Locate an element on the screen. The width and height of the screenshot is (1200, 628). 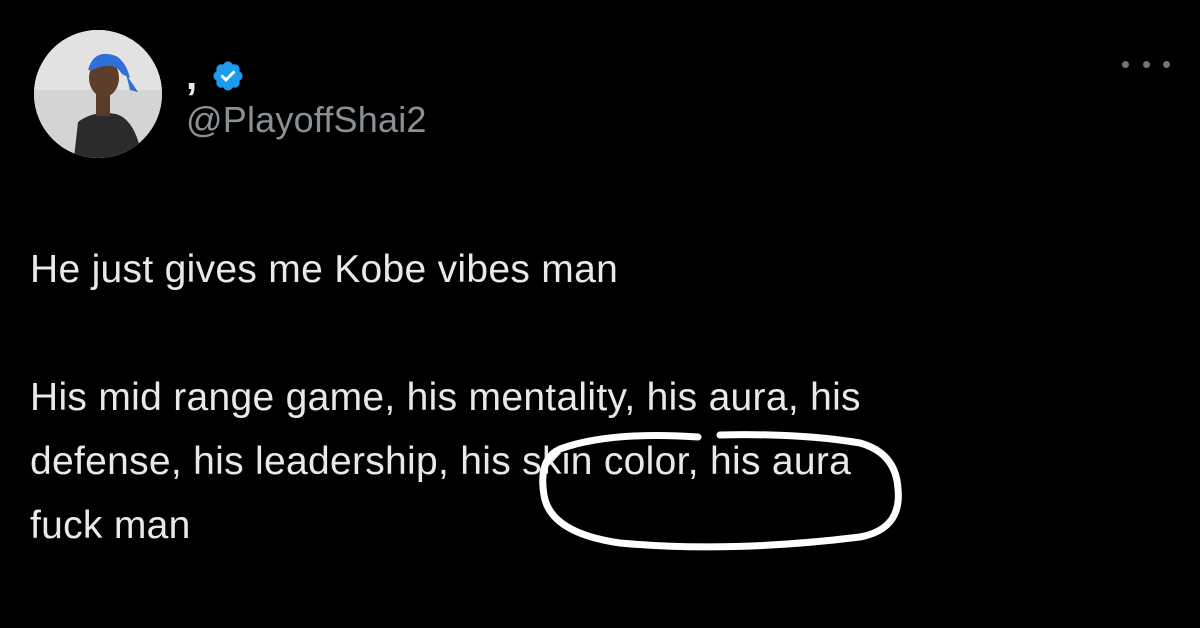
author-name-row: , is located at coordinates (215, 76).